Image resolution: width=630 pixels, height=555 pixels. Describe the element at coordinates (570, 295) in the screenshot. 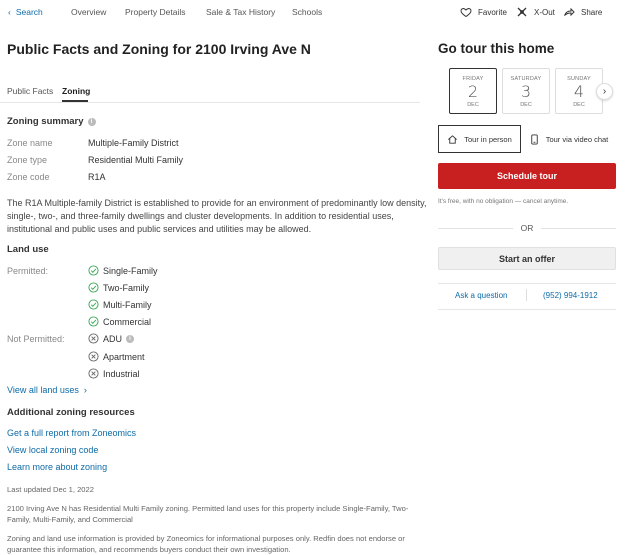

I see `phone-link: (952) 994-1912` at that location.